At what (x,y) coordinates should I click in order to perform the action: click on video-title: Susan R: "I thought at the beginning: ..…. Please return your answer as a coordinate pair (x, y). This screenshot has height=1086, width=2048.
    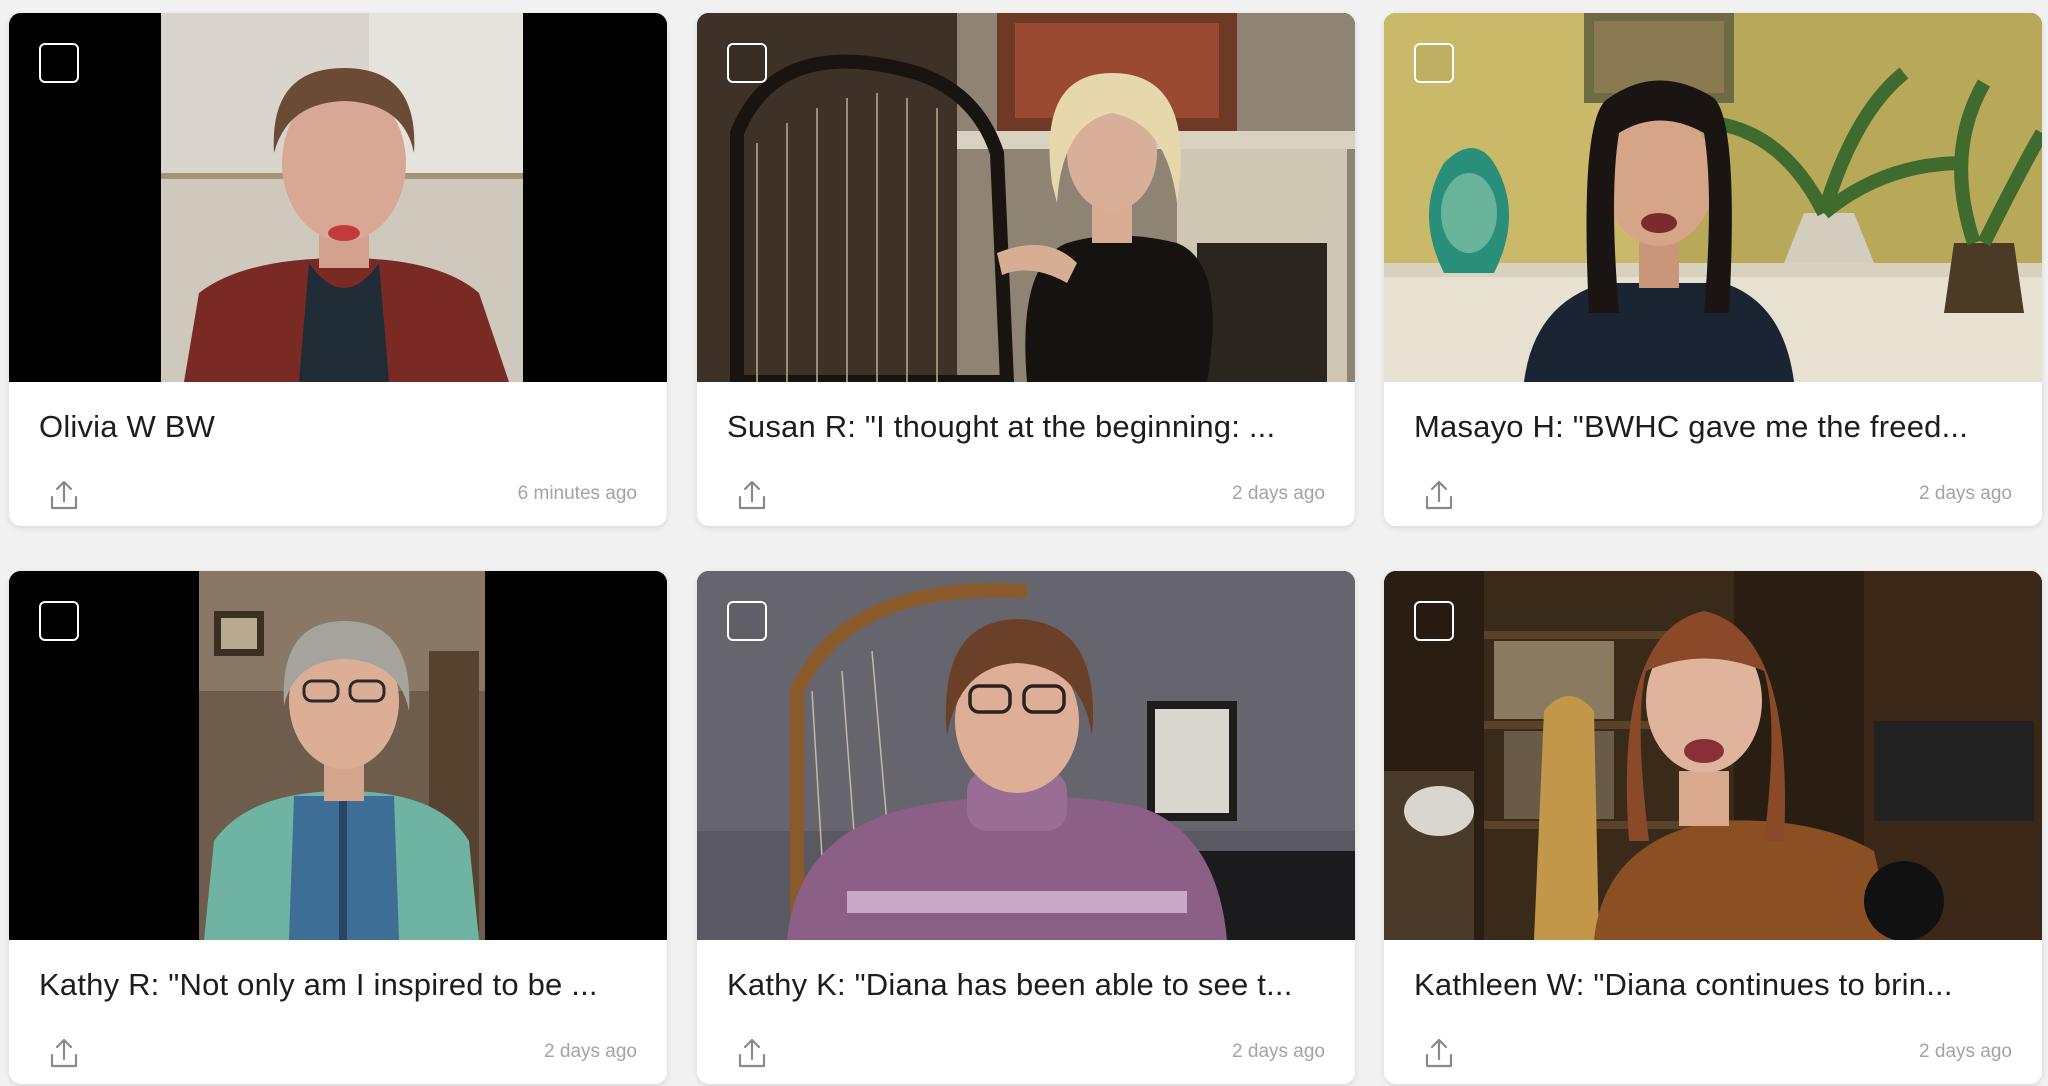
    Looking at the image, I should click on (1027, 427).